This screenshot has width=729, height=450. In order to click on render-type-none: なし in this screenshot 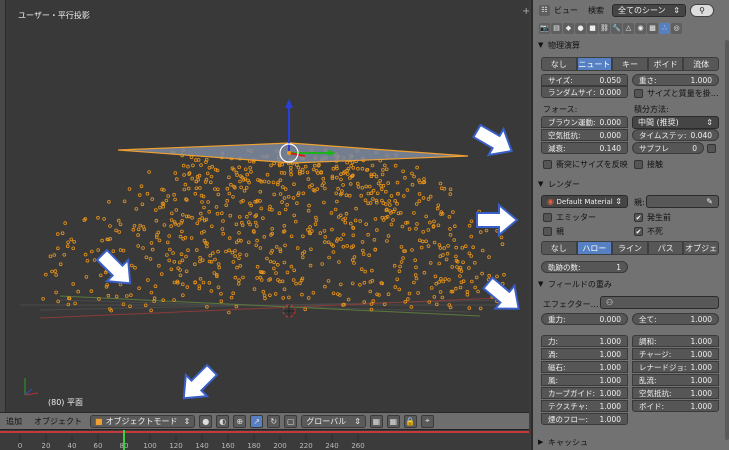, I will do `click(559, 248)`.